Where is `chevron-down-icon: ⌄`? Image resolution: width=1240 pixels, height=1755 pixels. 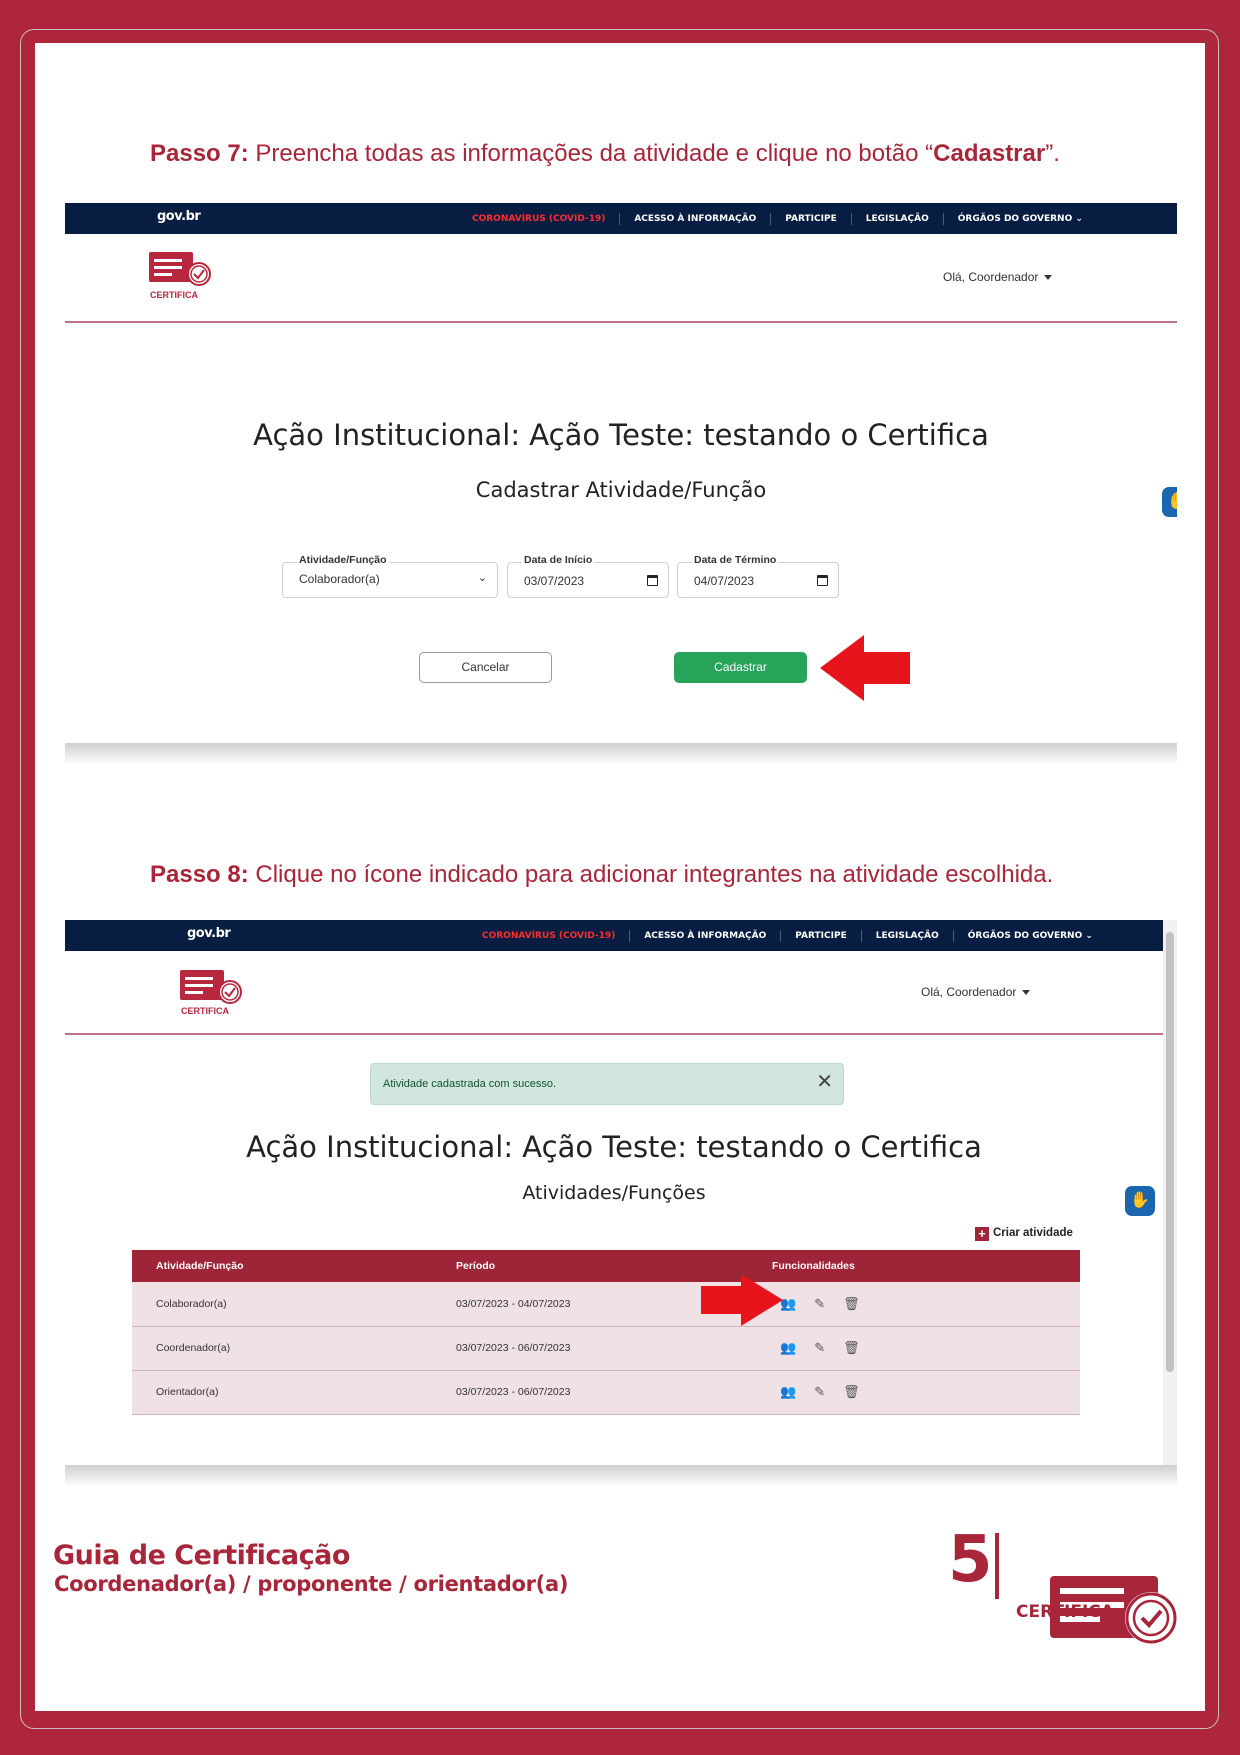
chevron-down-icon: ⌄ is located at coordinates (482, 578).